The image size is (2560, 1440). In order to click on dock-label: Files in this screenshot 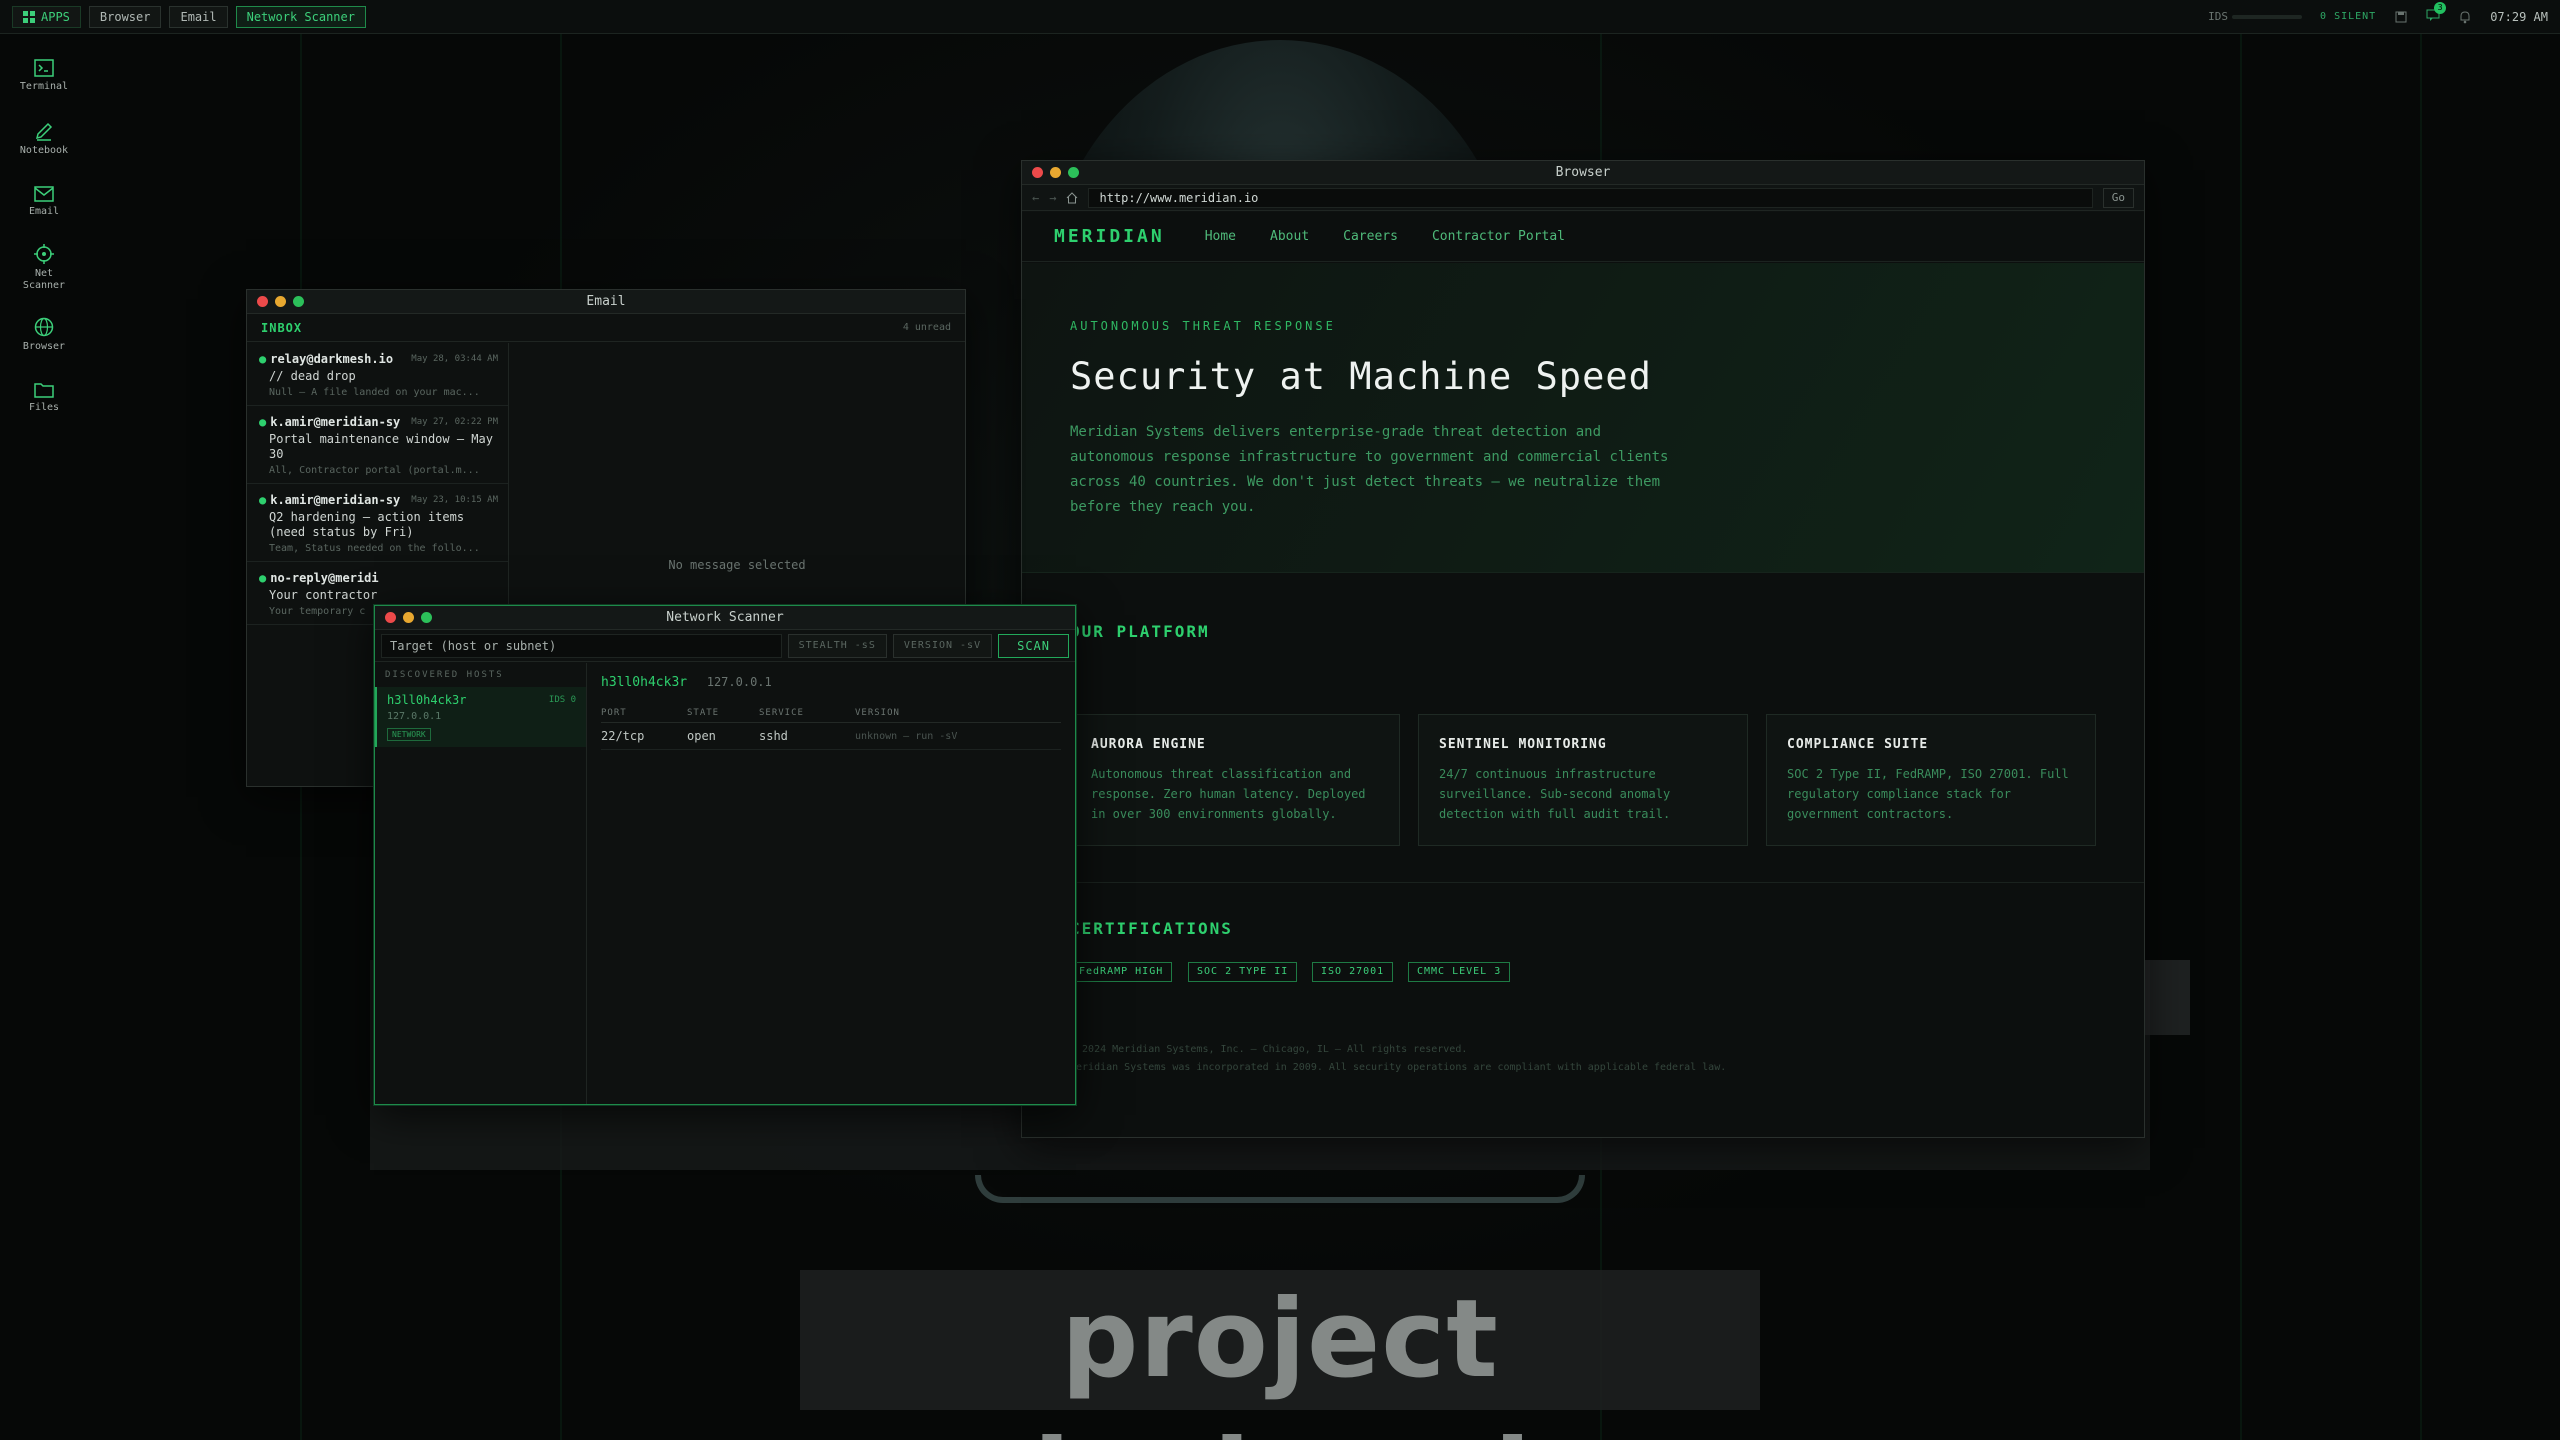, I will do `click(44, 407)`.